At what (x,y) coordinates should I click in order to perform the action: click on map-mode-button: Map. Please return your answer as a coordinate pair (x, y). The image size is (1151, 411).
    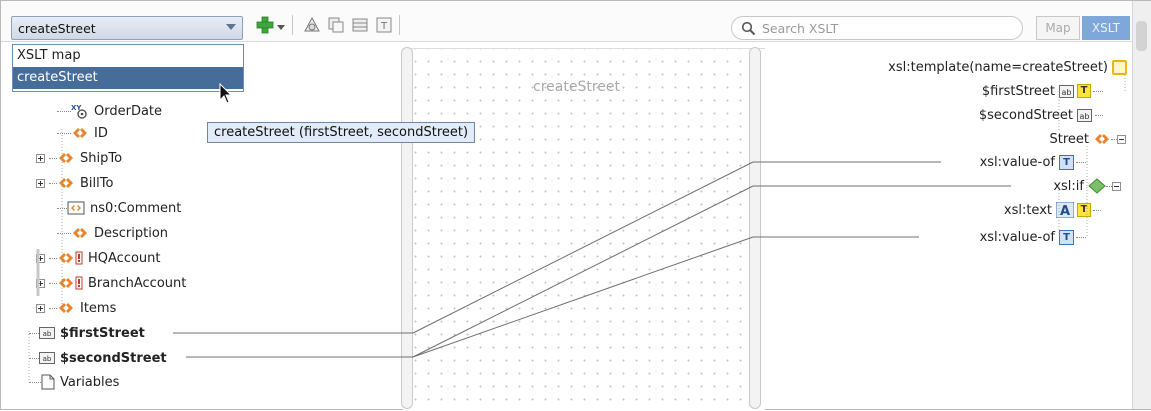
    Looking at the image, I should click on (1058, 28).